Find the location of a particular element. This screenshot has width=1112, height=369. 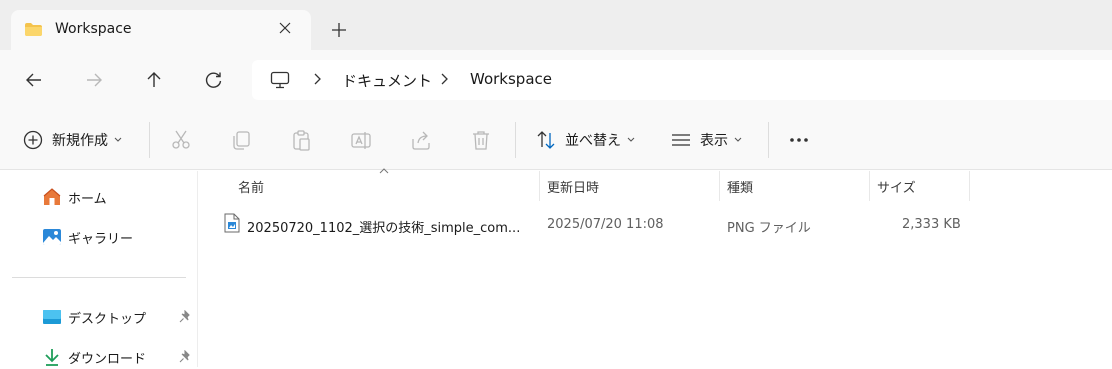

arrow-left-icon is located at coordinates (34, 80).